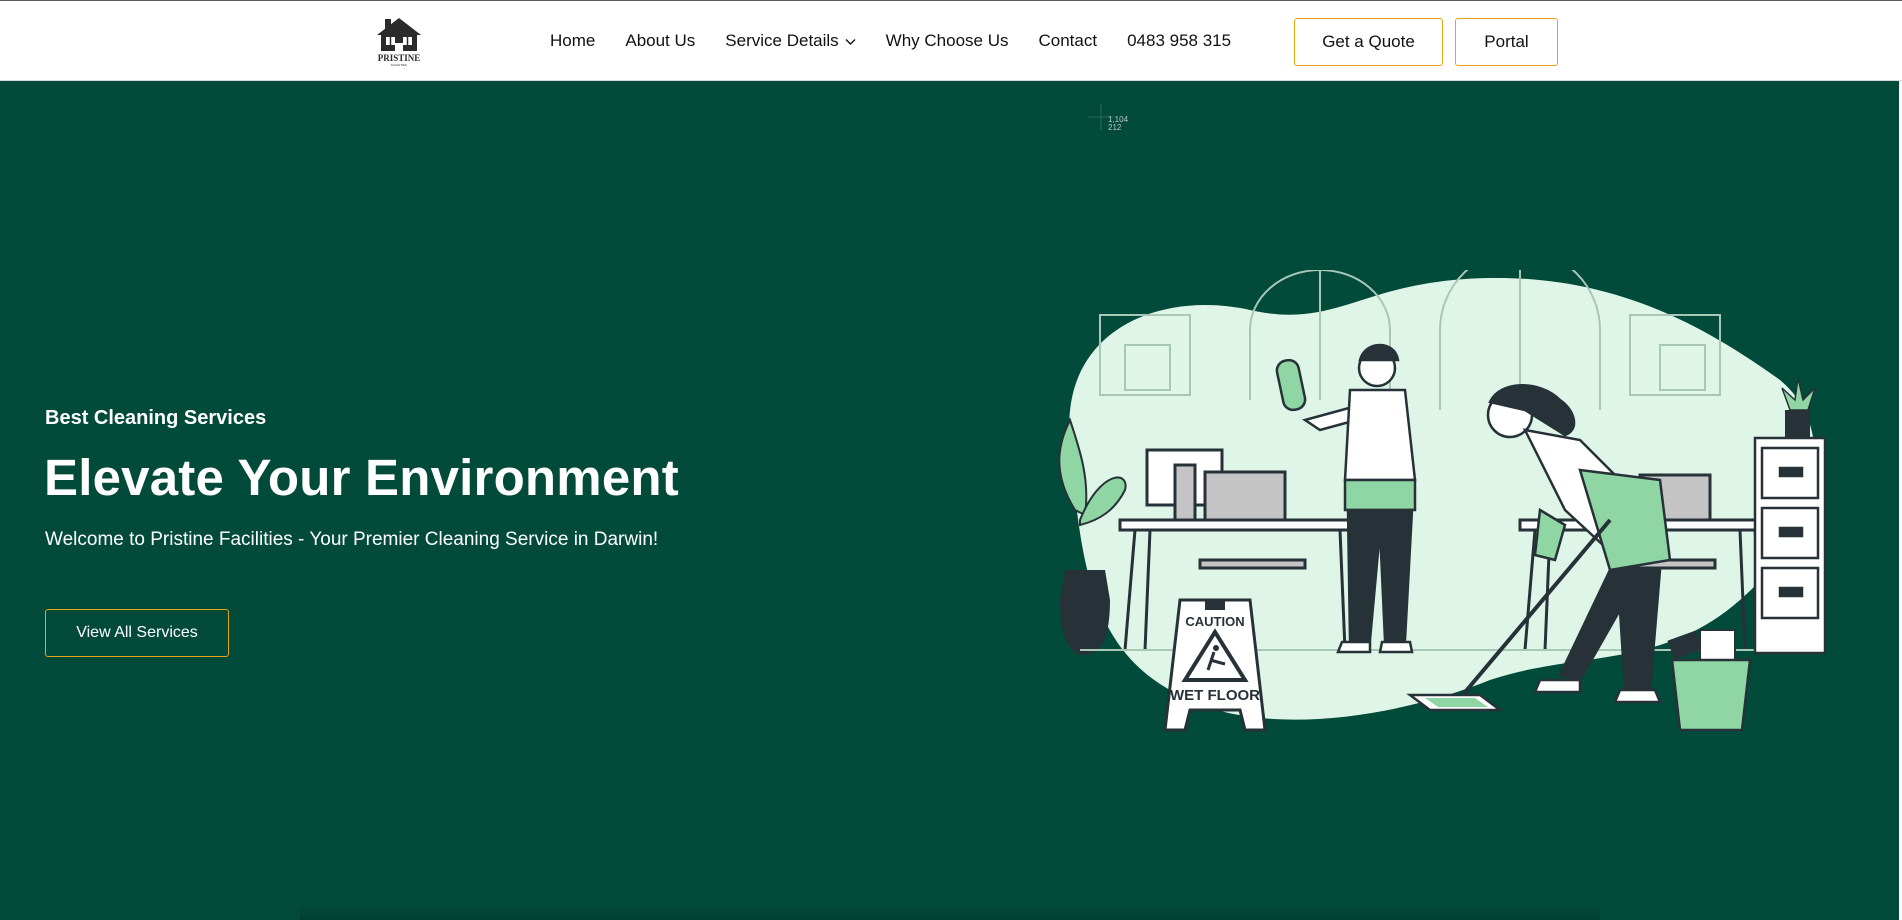 The height and width of the screenshot is (920, 1902). I want to click on nav-about-us: About Us, so click(660, 41).